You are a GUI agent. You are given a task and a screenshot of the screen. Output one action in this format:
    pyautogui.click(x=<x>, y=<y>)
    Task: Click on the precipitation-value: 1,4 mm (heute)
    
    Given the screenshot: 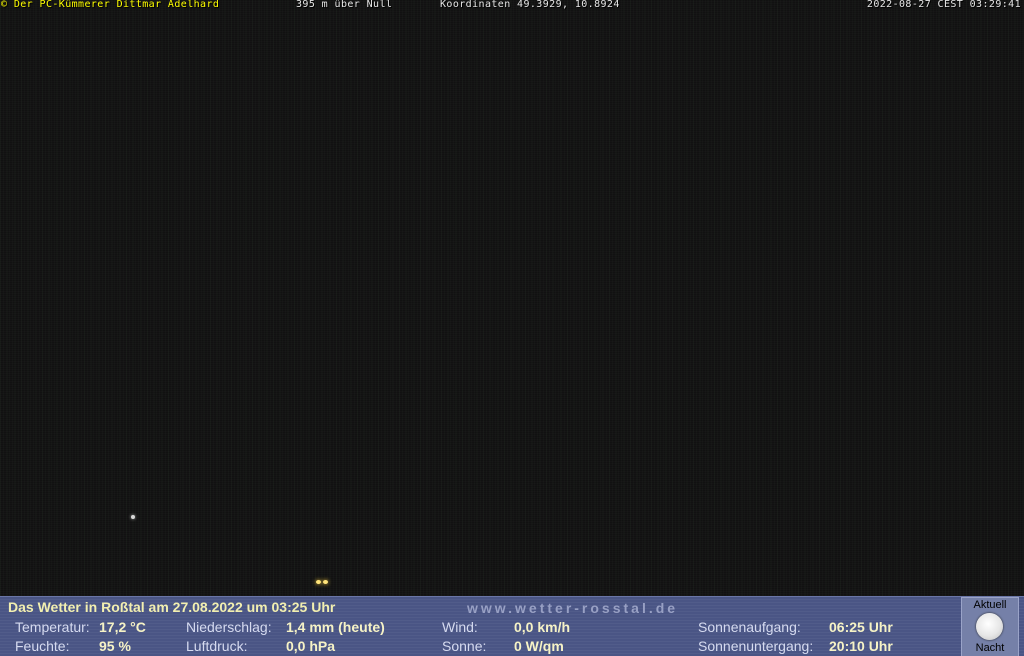 What is the action you would take?
    pyautogui.click(x=335, y=627)
    